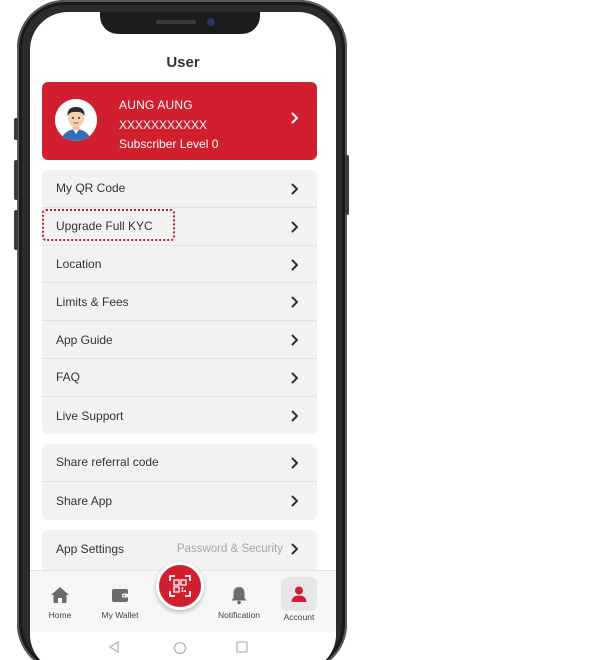 The image size is (600, 660). What do you see at coordinates (179, 501) in the screenshot?
I see `menu-item-share-app: Share App` at bounding box center [179, 501].